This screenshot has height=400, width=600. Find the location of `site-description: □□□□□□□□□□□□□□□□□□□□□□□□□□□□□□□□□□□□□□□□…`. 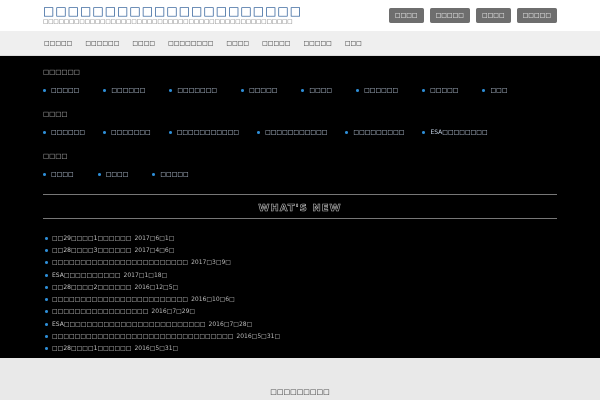

site-description: □□□□□□□□□□□□□□□□□□□□□□□□□□□□□□□□□□□□□□□□… is located at coordinates (168, 22).